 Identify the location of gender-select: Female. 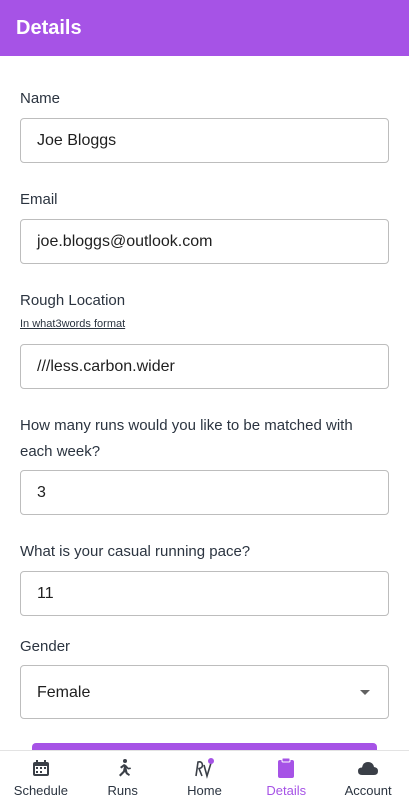
(204, 692).